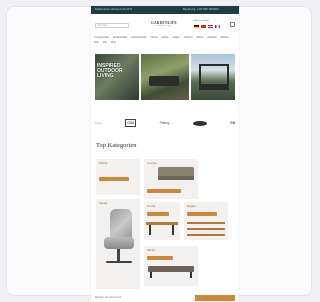  I want to click on category-tile: Regale, so click(206, 221).